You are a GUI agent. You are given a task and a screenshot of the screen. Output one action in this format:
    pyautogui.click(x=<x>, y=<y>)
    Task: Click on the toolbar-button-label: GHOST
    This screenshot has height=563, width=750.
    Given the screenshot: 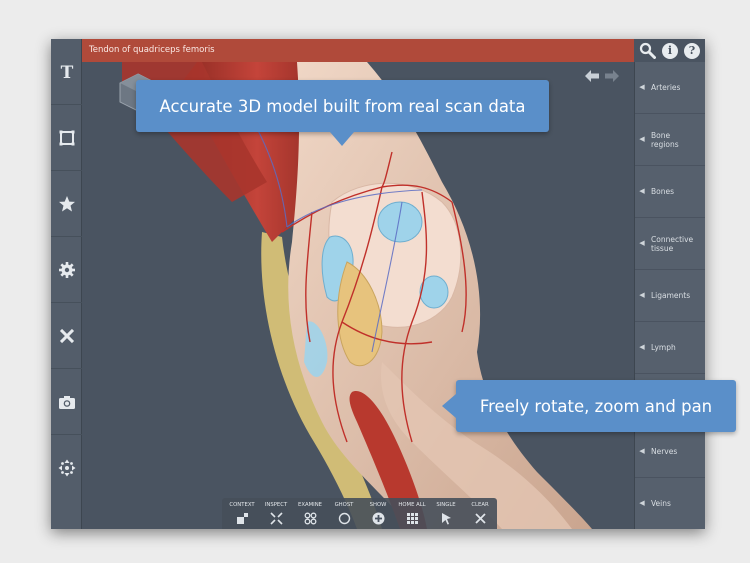 What is the action you would take?
    pyautogui.click(x=344, y=505)
    